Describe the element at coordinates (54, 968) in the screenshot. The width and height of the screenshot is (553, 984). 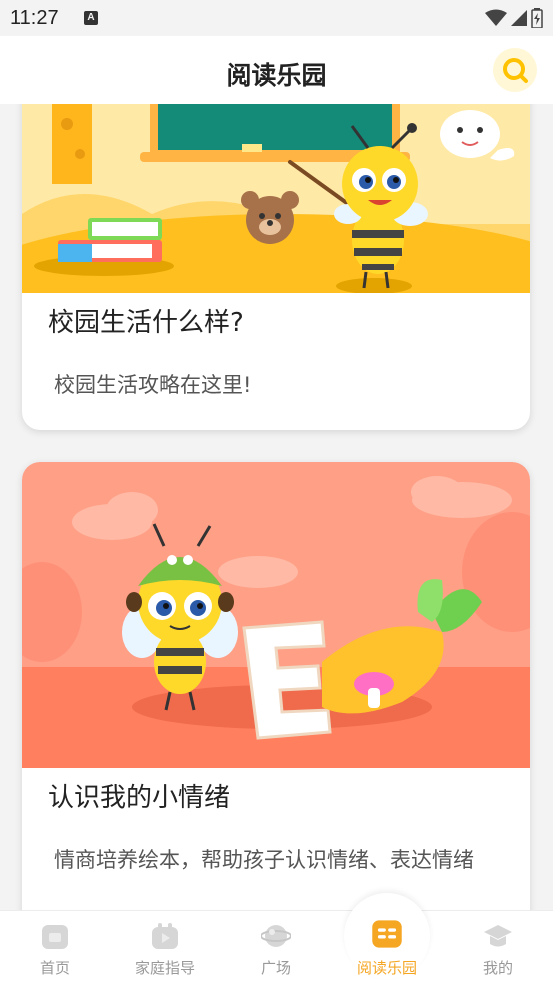
I see `nav-label: 首页` at that location.